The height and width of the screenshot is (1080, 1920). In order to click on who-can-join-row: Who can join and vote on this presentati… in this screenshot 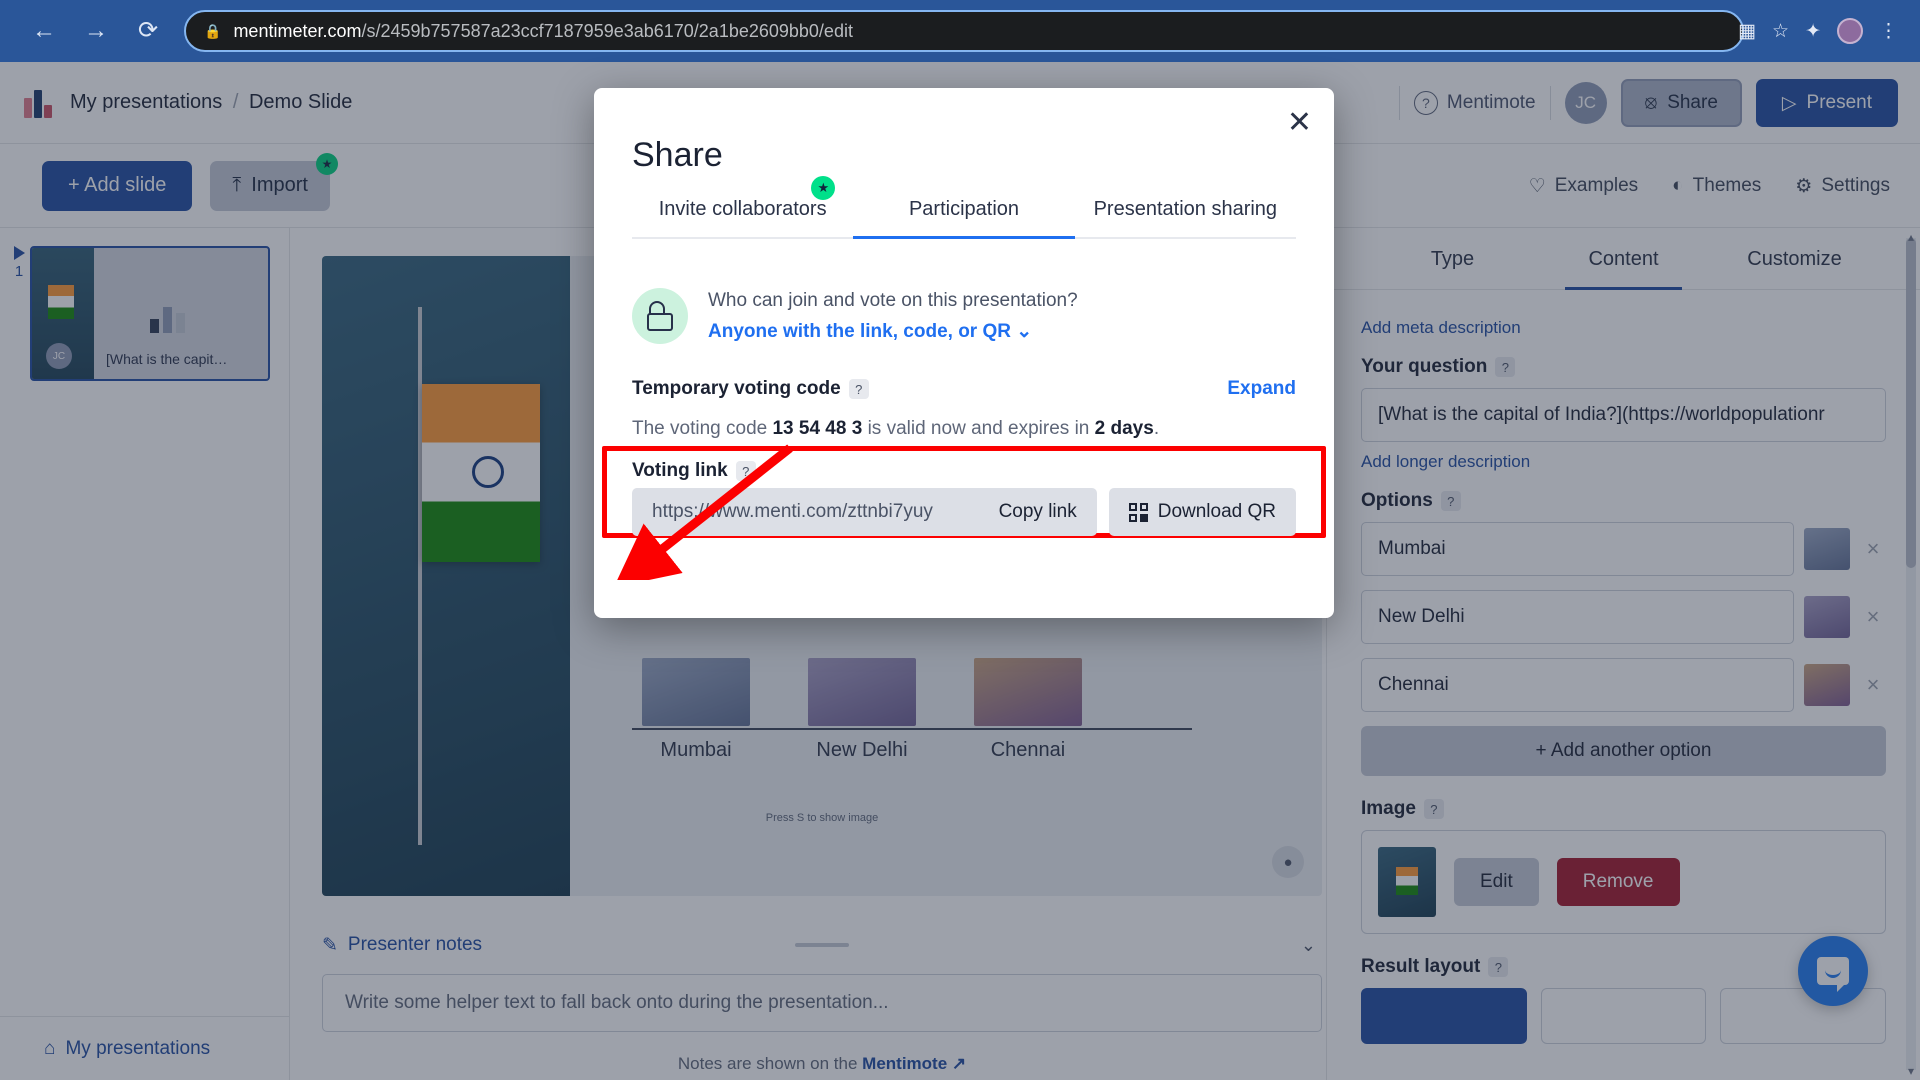, I will do `click(964, 316)`.